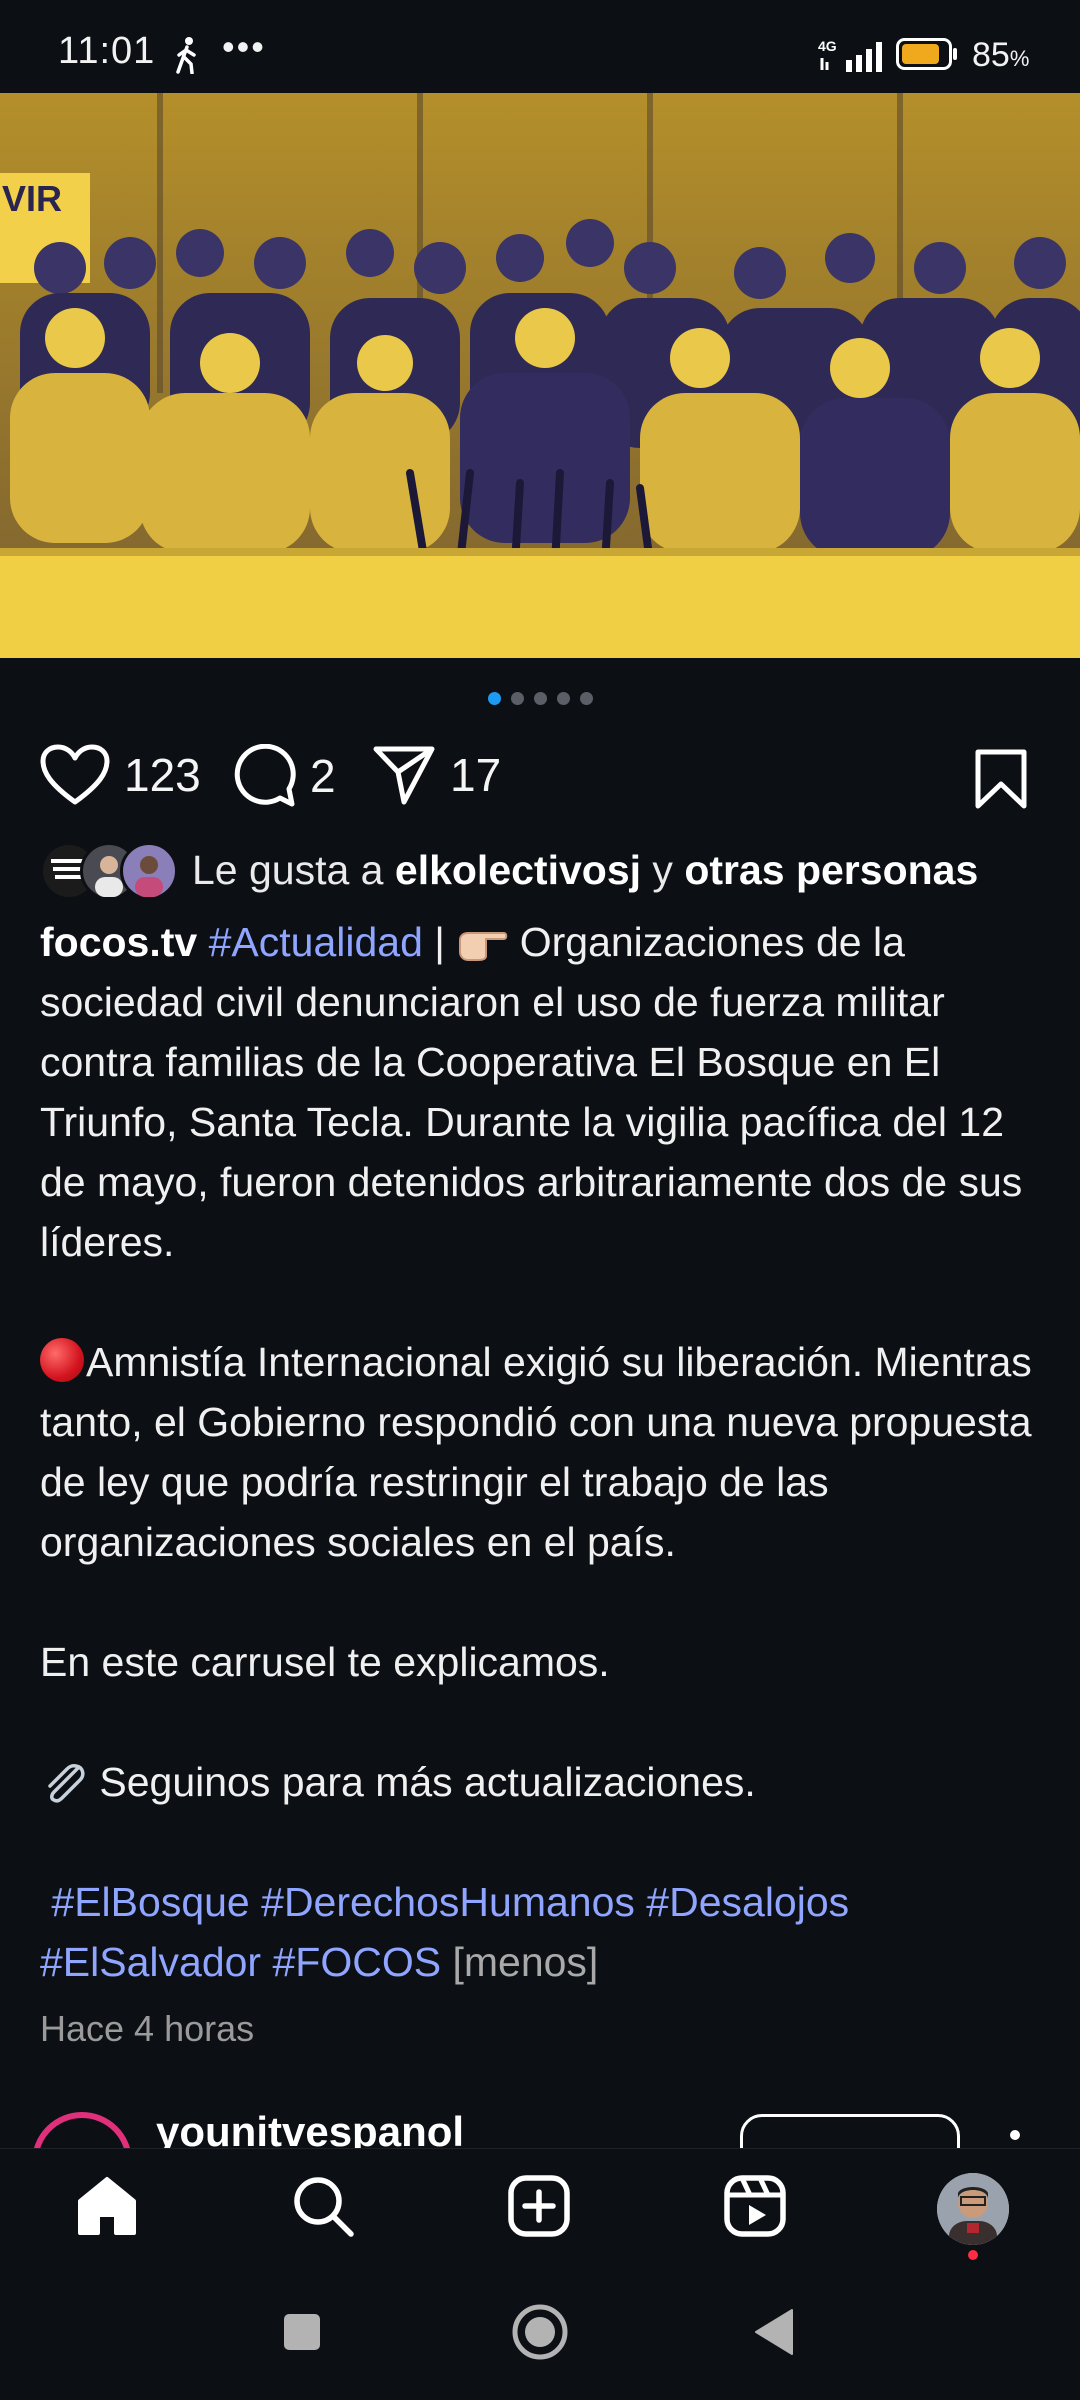 This screenshot has height=2400, width=1080. I want to click on back-button-icon, so click(774, 2332).